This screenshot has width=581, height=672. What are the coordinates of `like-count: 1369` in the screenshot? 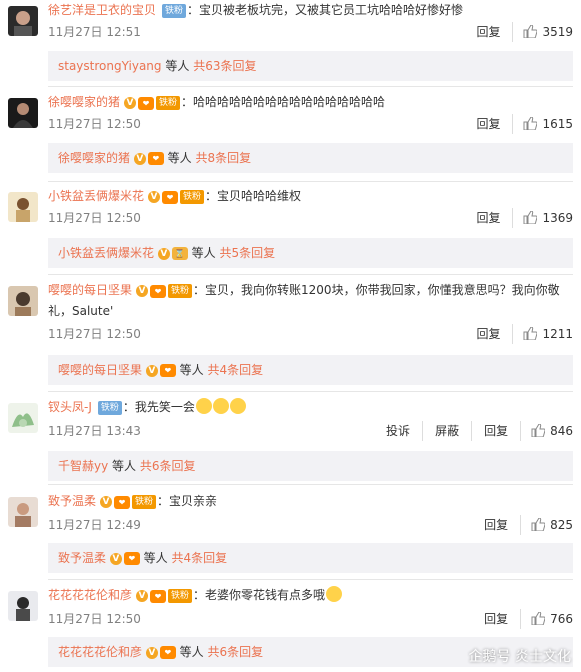 It's located at (557, 217).